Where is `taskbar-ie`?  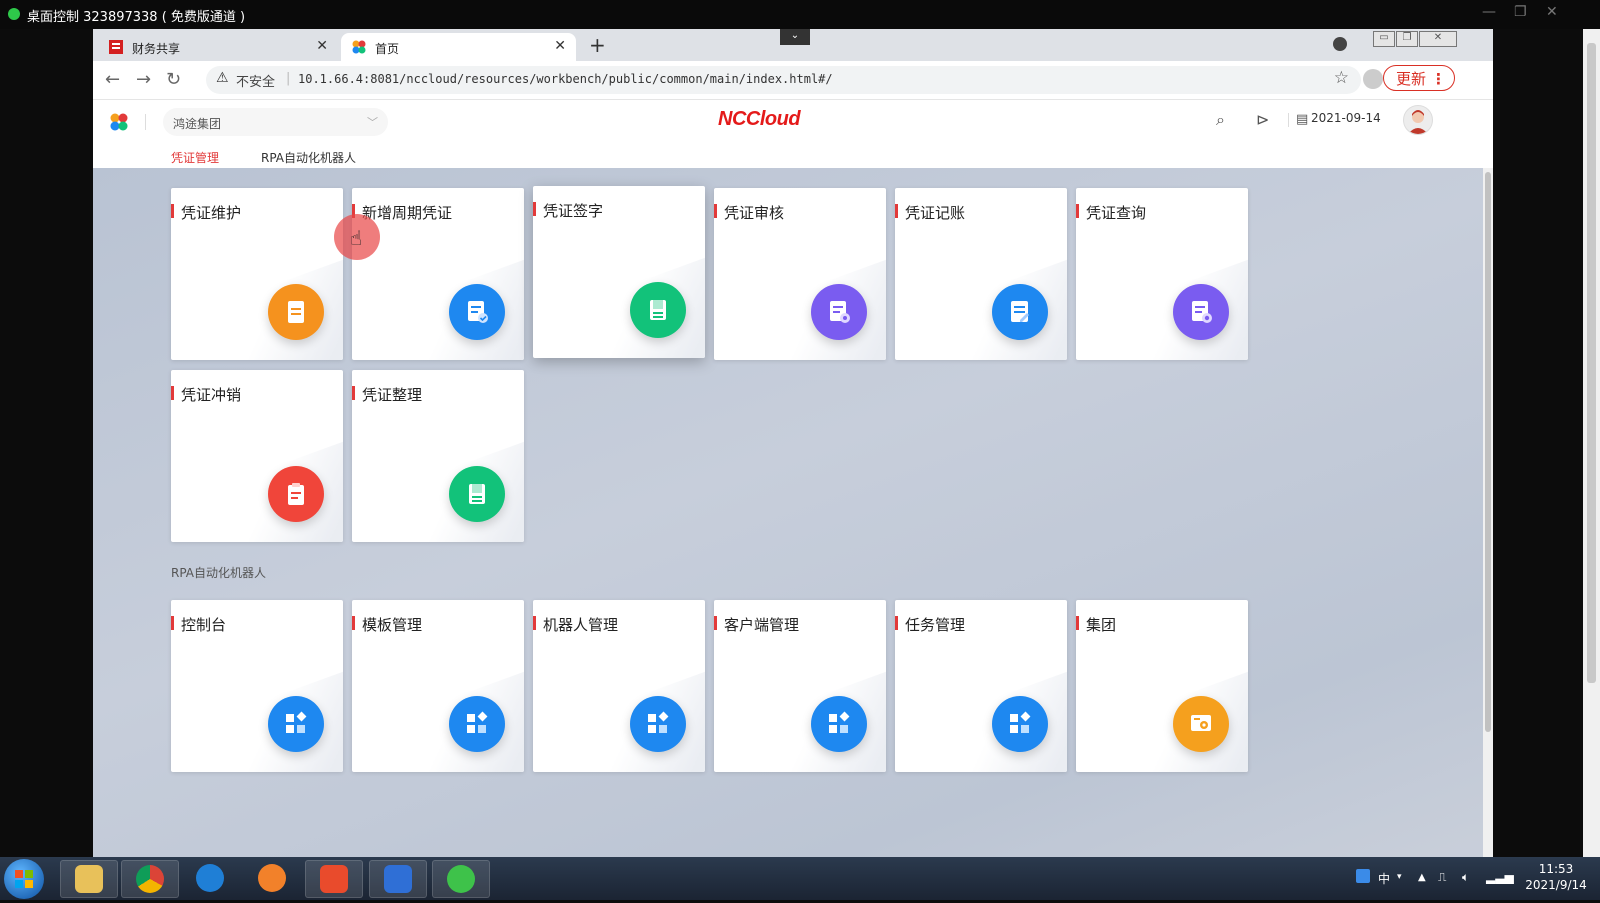 taskbar-ie is located at coordinates (210, 878).